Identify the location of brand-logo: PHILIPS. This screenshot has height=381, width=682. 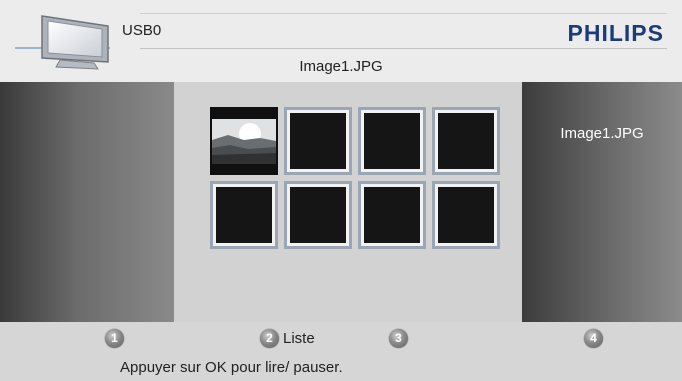
(615, 33).